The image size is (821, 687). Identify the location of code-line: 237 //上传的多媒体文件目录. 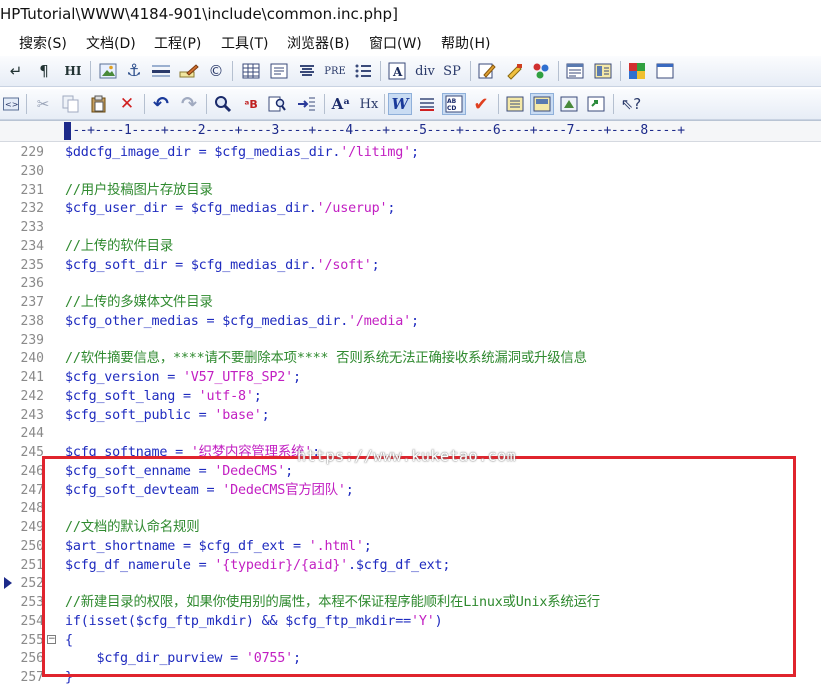
(410, 302).